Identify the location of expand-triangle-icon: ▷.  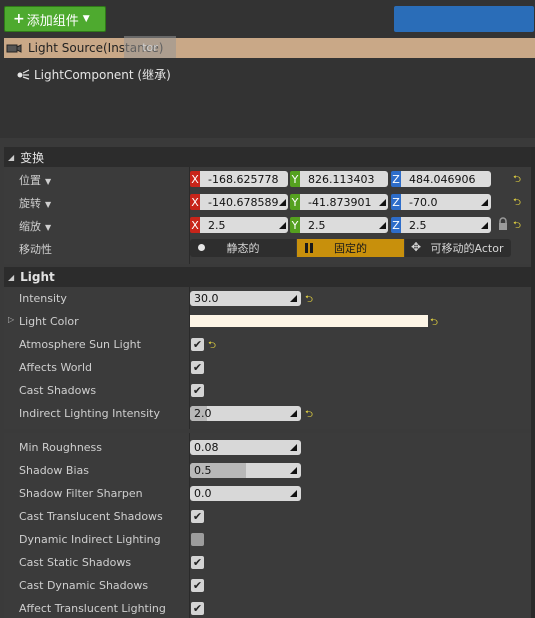
(11, 319).